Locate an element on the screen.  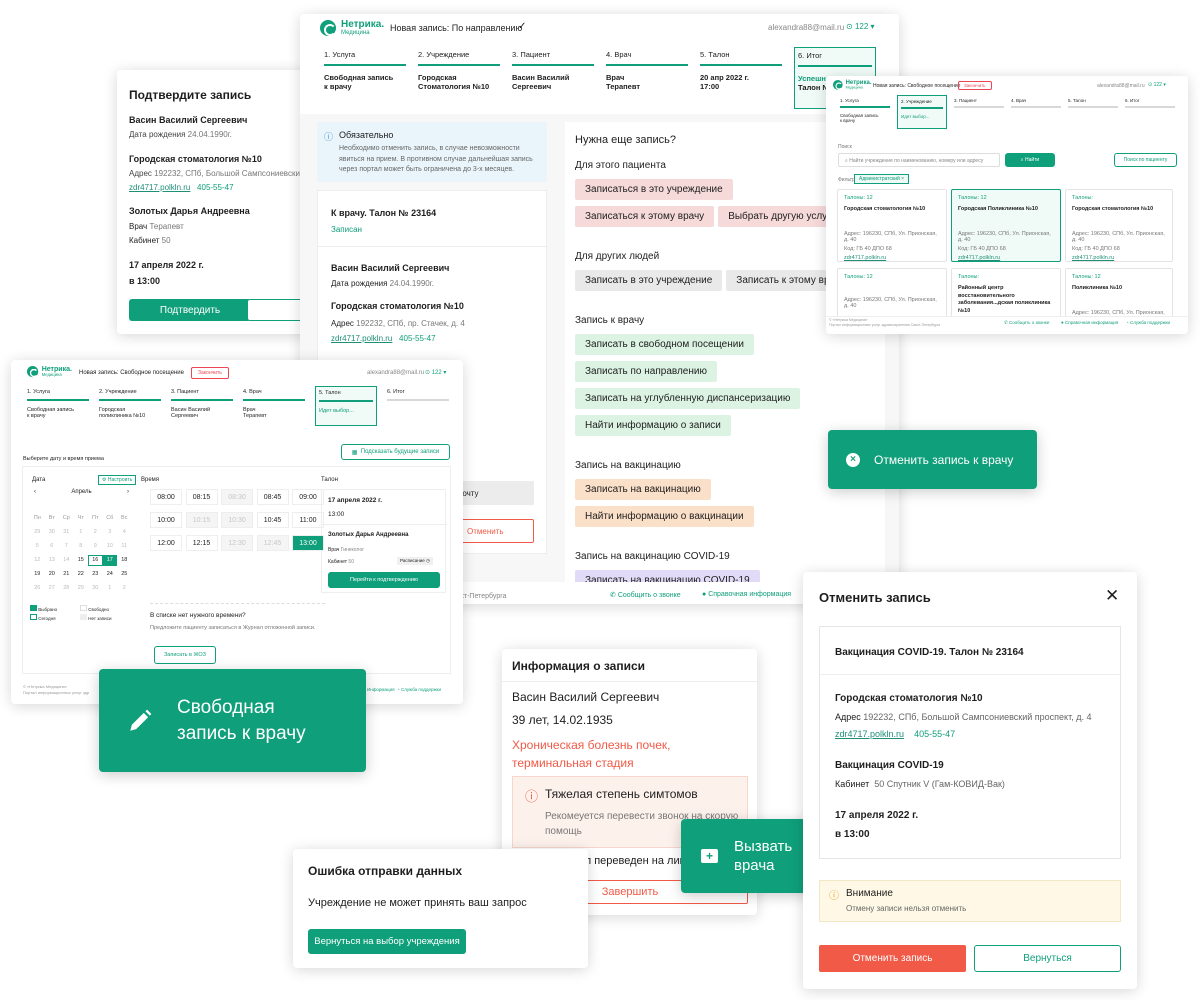
chevron-left-icon: ‹ is located at coordinates (35, 495).